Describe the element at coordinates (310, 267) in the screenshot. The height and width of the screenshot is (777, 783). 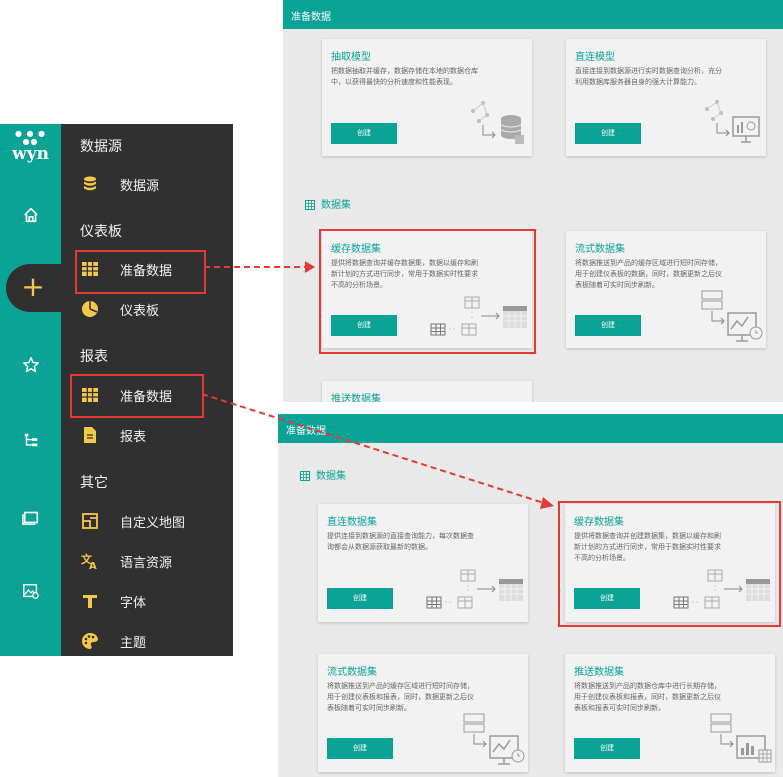
I see `arrow-head-top` at that location.